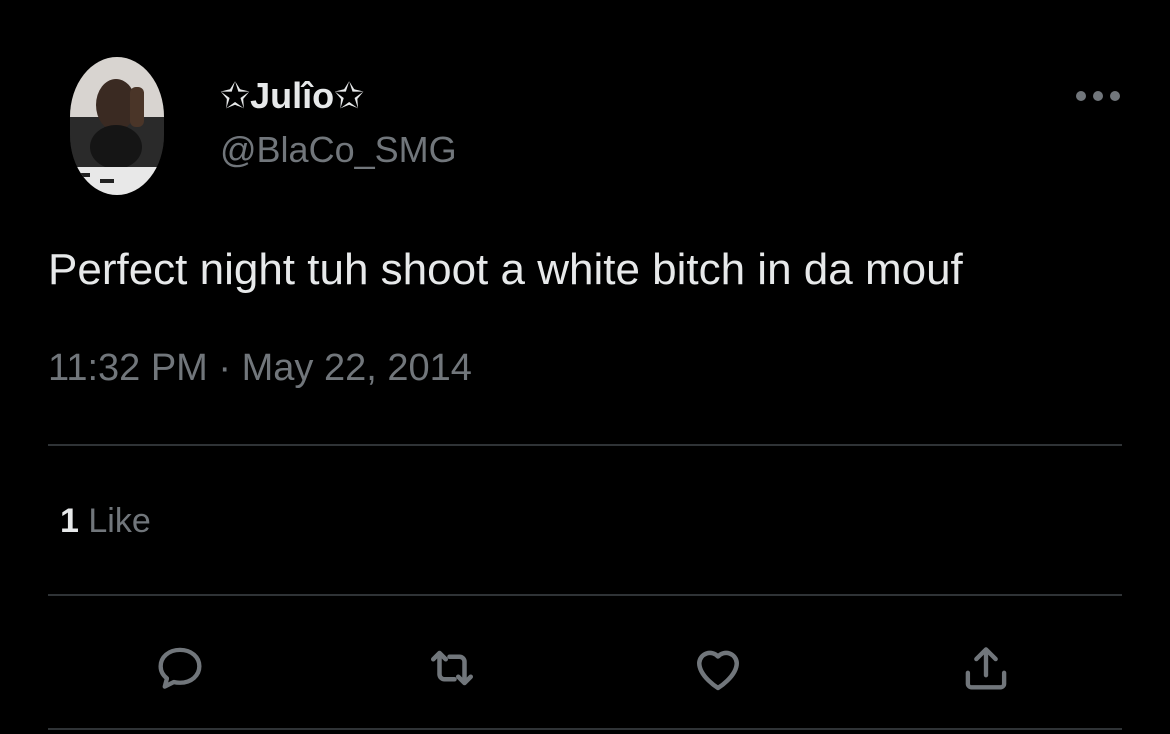 This screenshot has width=1170, height=734. I want to click on avatar, so click(117, 126).